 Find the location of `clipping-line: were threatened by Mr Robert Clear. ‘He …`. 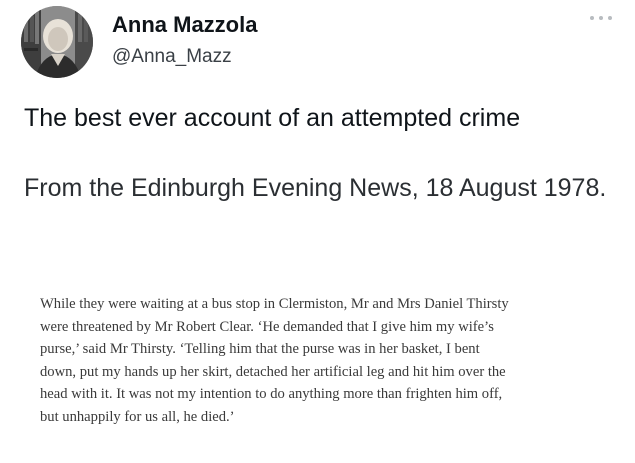

clipping-line: were threatened by Mr Robert Clear. ‘He … is located at coordinates (267, 326).